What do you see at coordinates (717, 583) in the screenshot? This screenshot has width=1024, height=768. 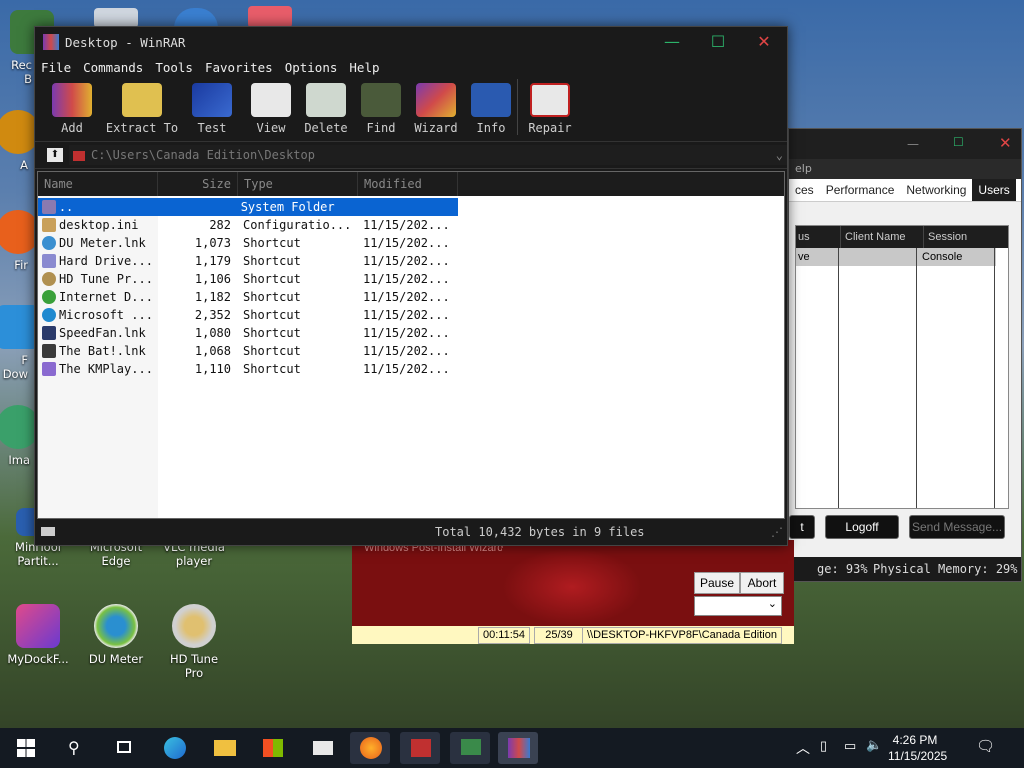 I see `pause-button: Pause` at bounding box center [717, 583].